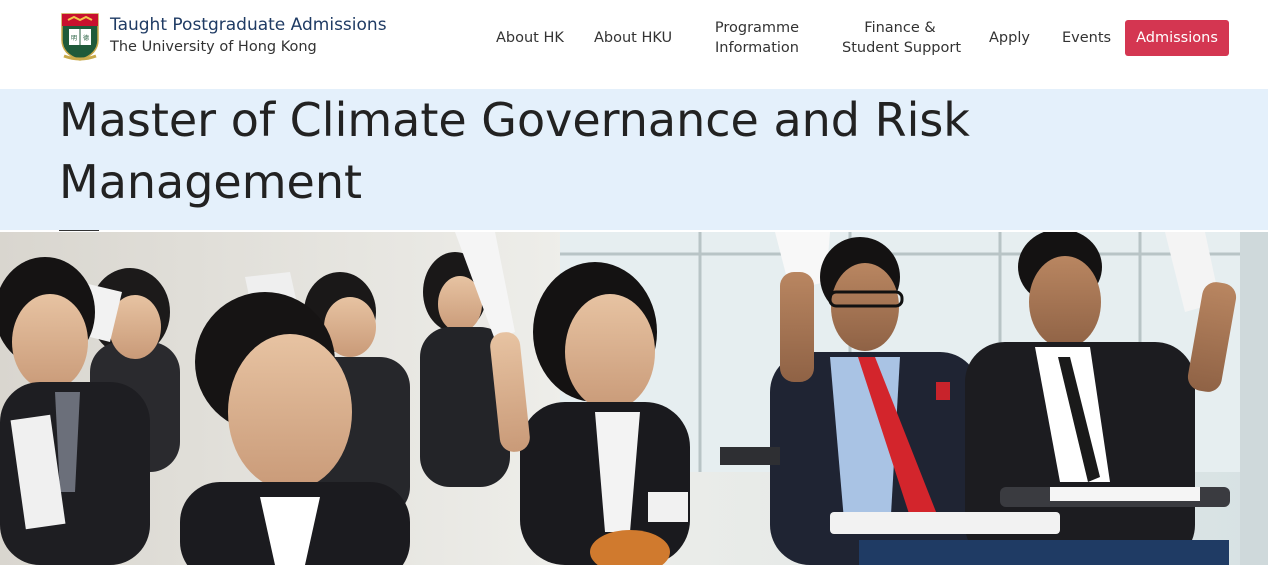 This screenshot has width=1268, height=565. I want to click on nav-item-label: About HK, so click(530, 38).